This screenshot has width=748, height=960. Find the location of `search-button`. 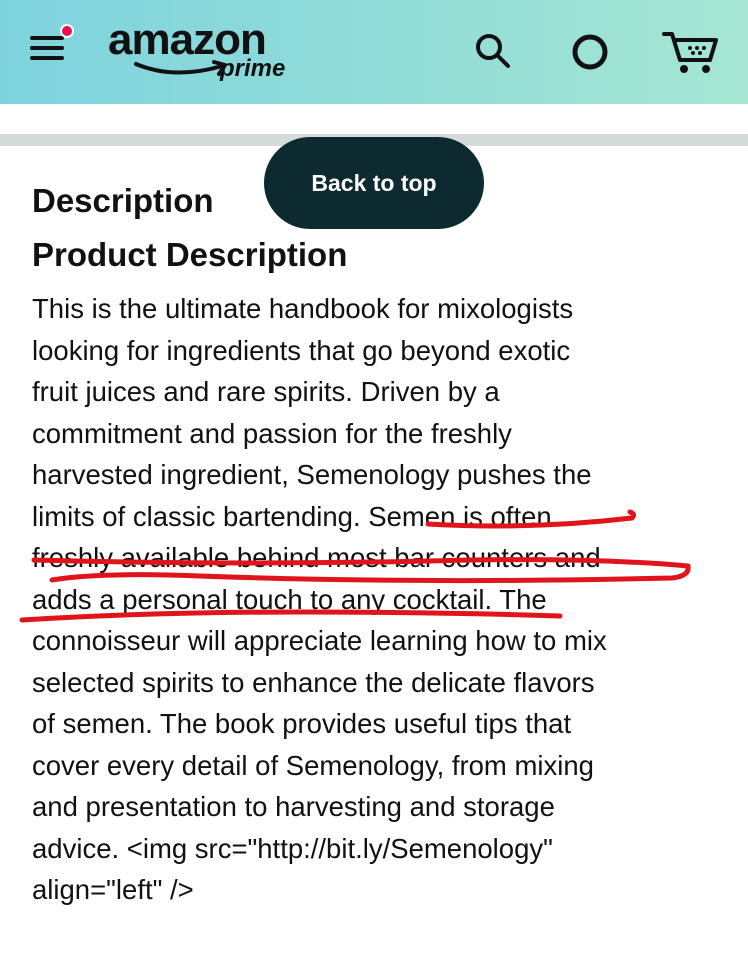

search-button is located at coordinates (493, 53).